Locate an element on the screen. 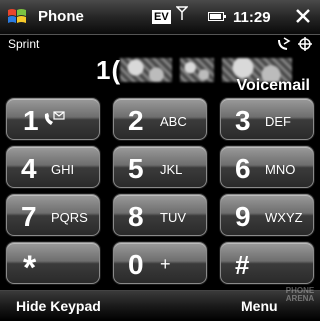 This screenshot has height=321, width=320. key-letters: MNO is located at coordinates (280, 169).